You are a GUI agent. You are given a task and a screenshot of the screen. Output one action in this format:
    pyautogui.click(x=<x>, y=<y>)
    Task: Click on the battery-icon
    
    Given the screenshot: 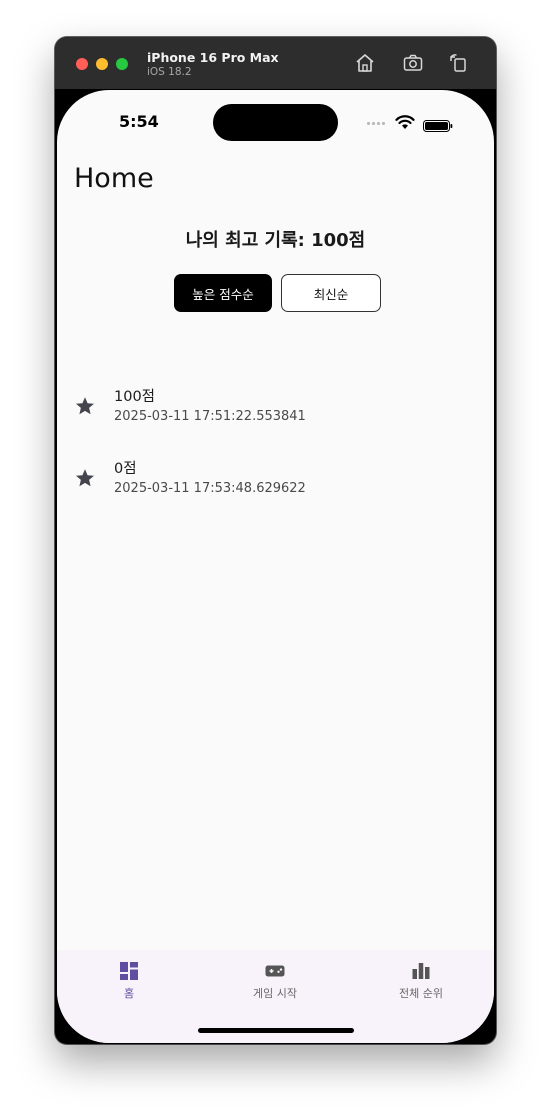 What is the action you would take?
    pyautogui.click(x=438, y=124)
    